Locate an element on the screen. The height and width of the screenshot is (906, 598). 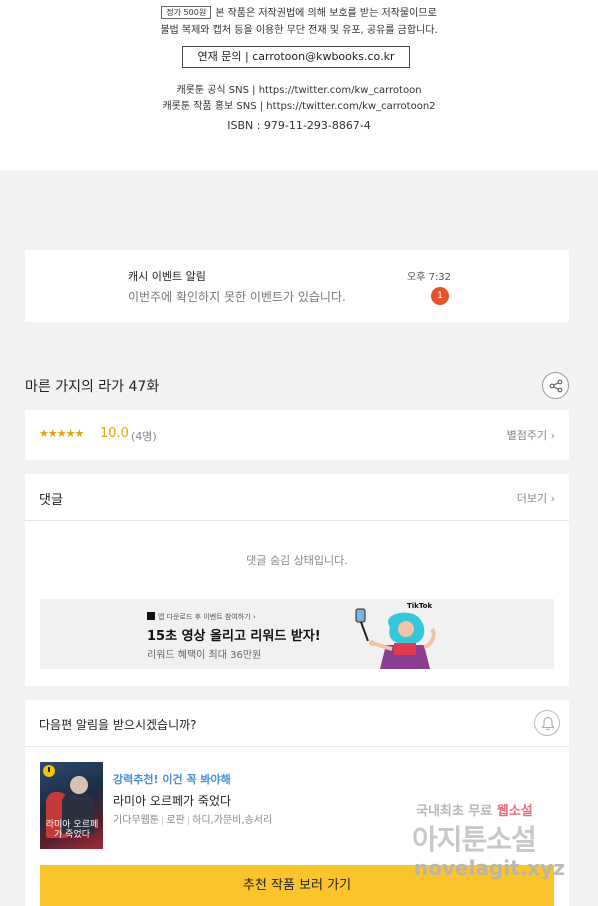
comments-hidden-notice: 댓글 숨김 상태입니다. is located at coordinates (297, 560).